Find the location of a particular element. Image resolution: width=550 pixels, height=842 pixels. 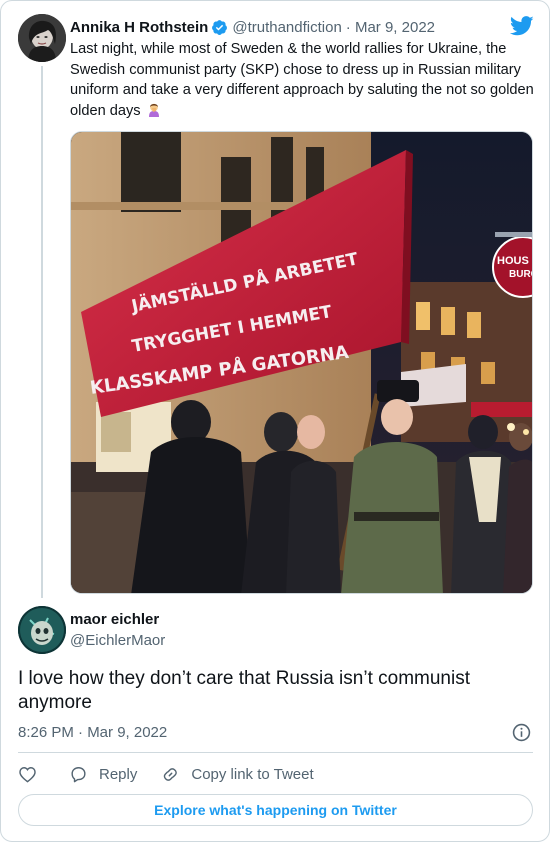

like-button is located at coordinates (27, 774).